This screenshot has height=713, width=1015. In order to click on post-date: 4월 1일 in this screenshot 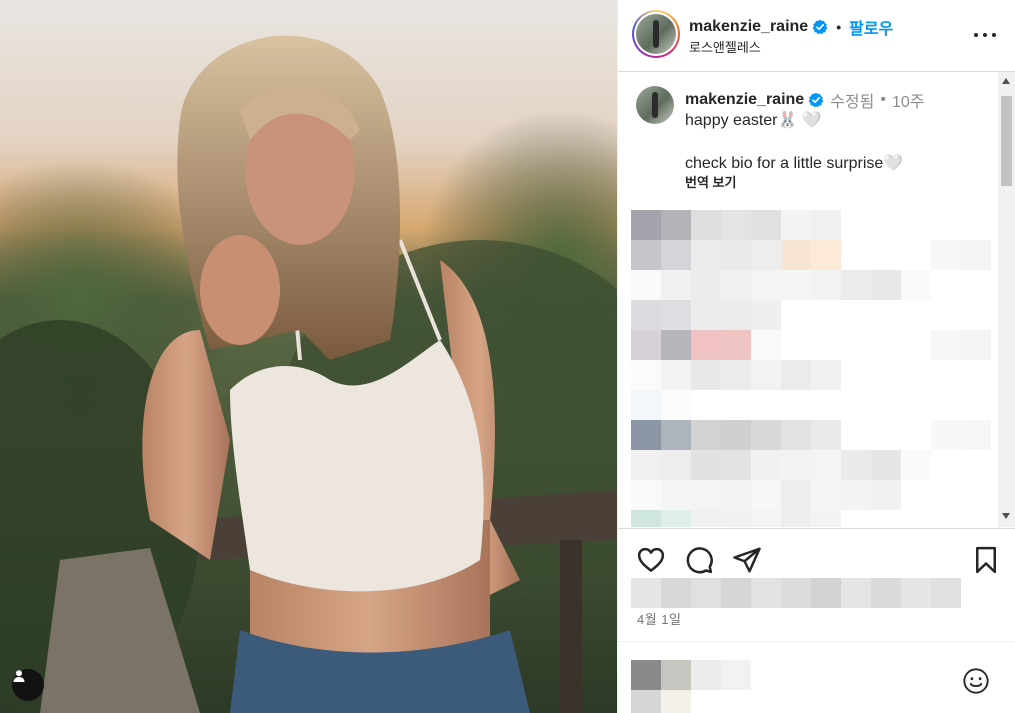, I will do `click(659, 618)`.